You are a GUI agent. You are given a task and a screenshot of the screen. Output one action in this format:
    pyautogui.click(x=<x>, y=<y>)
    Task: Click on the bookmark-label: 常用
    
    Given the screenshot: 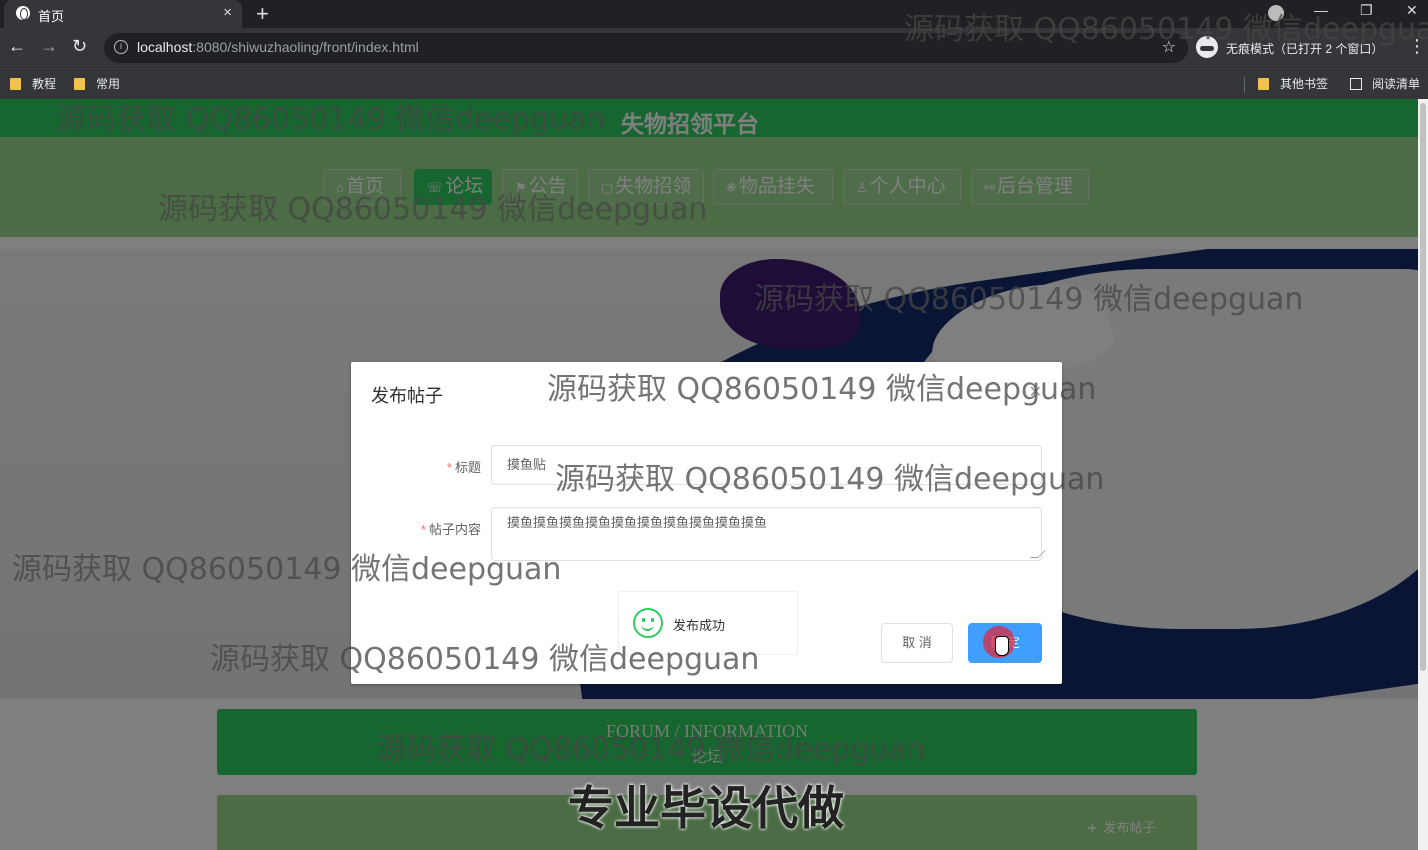 What is the action you would take?
    pyautogui.click(x=108, y=84)
    